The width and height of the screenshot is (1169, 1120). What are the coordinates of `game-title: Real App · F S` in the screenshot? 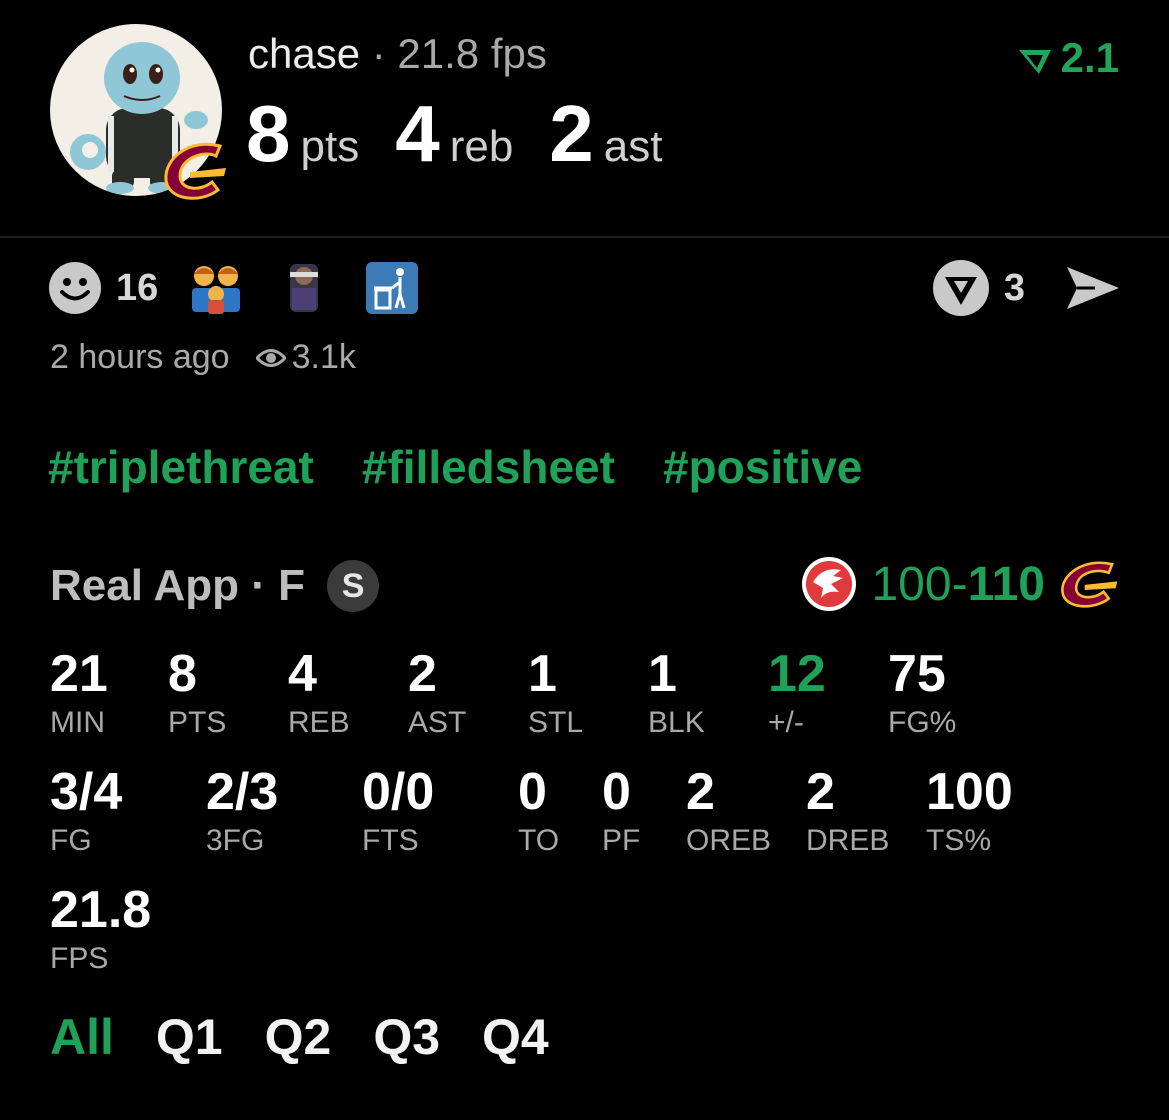 It's located at (215, 586).